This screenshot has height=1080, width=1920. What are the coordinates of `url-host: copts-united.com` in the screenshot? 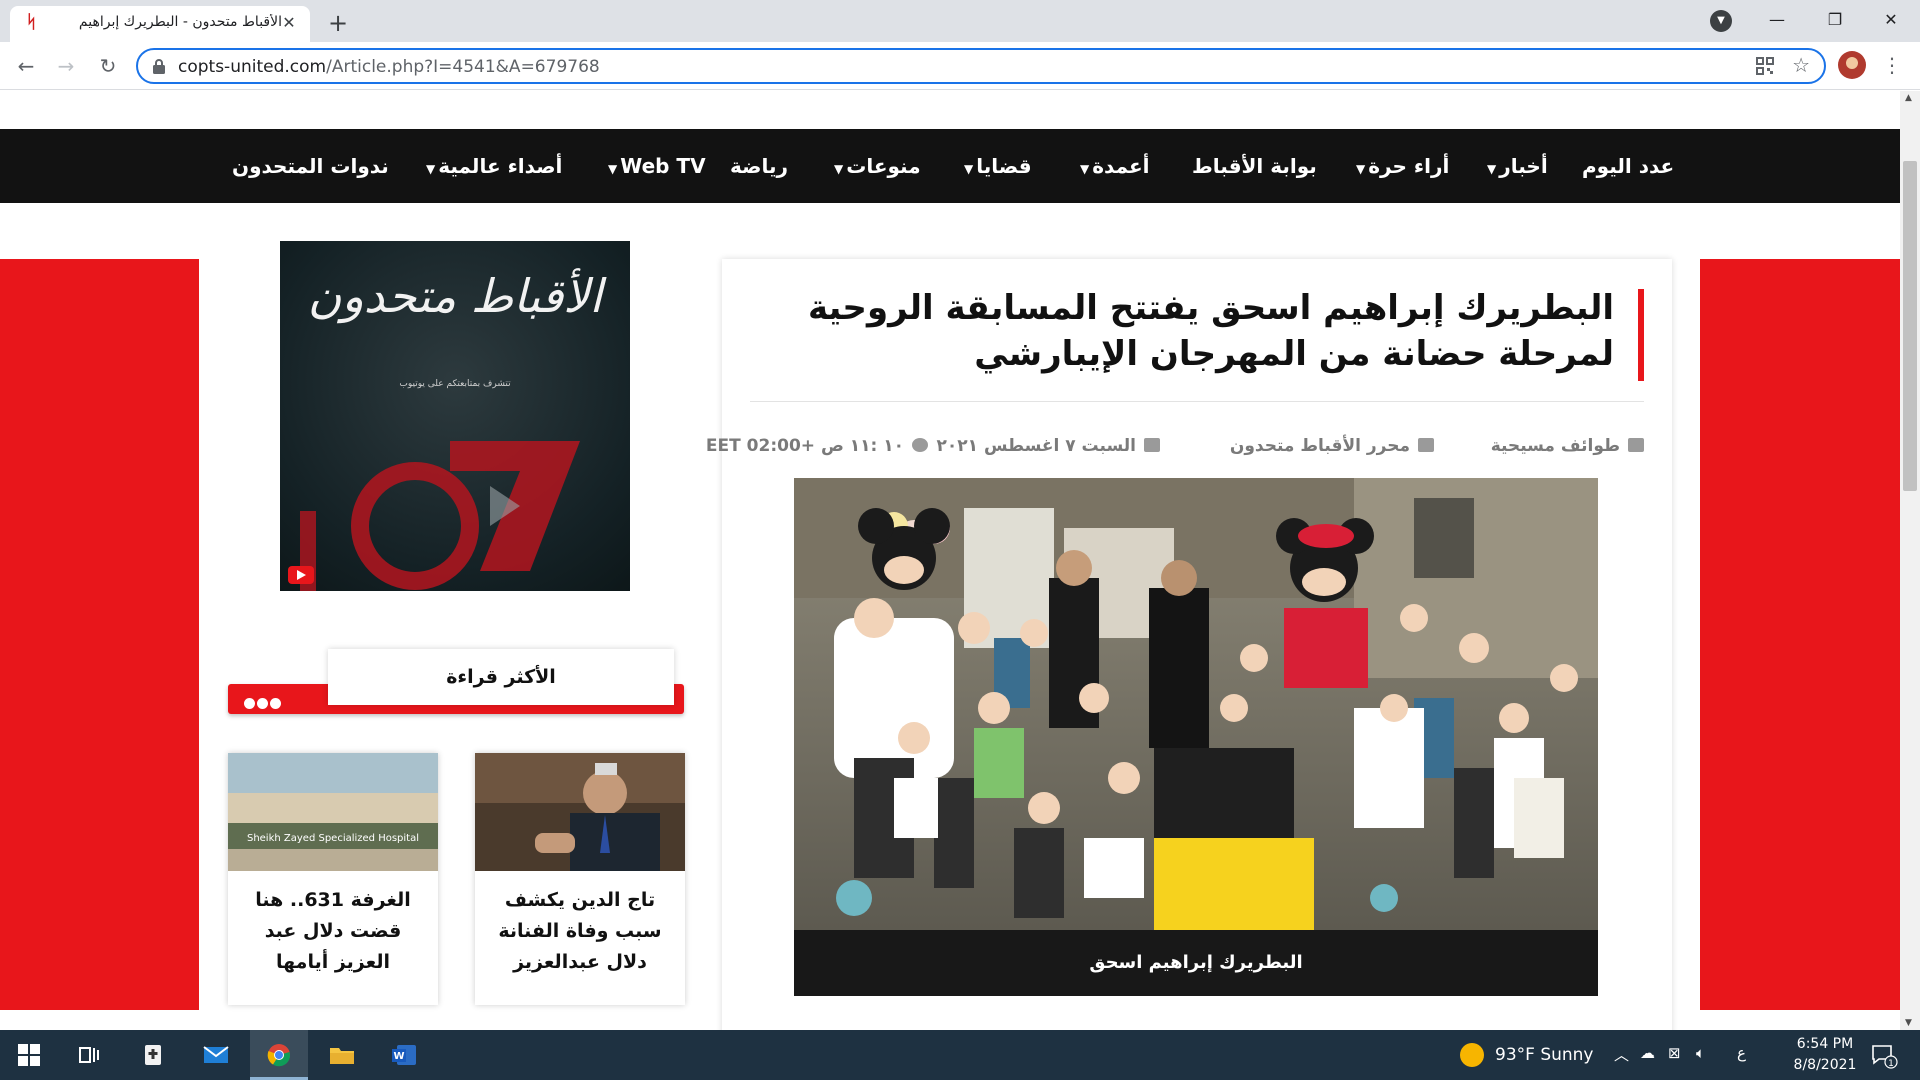 It's located at (252, 67).